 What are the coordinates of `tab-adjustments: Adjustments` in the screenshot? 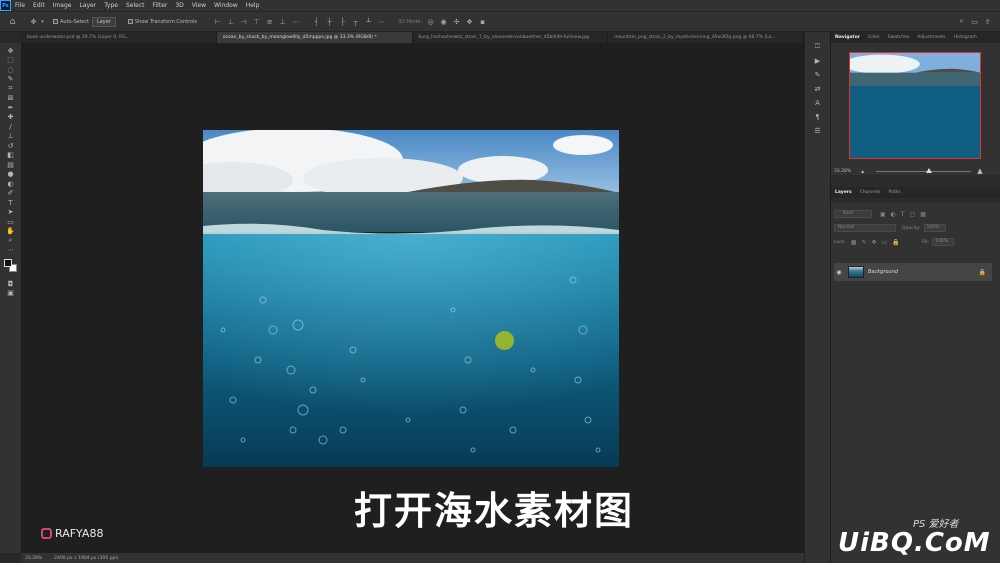 It's located at (931, 37).